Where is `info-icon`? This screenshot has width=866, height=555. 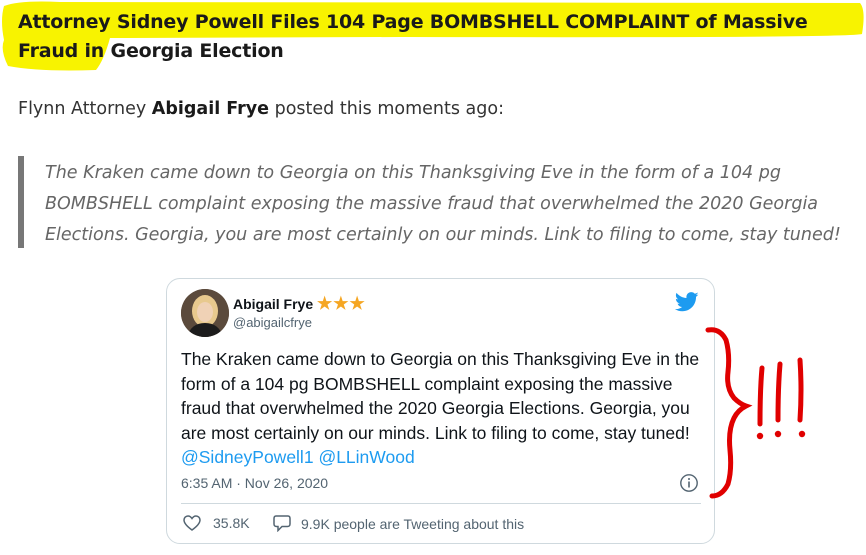 info-icon is located at coordinates (689, 483).